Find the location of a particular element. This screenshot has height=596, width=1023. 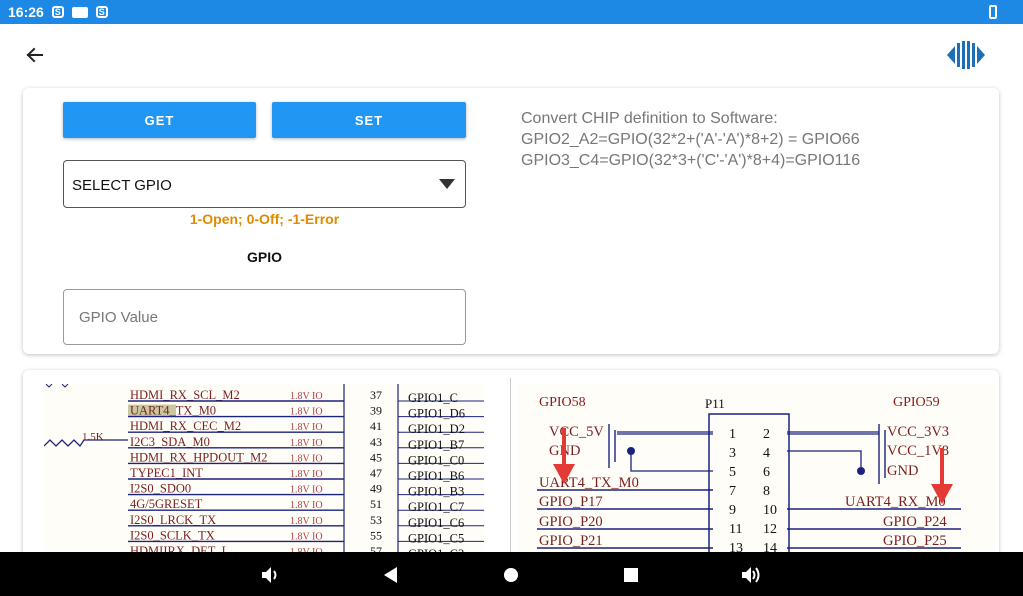

net-label-left: GPIO_P17 is located at coordinates (571, 502).